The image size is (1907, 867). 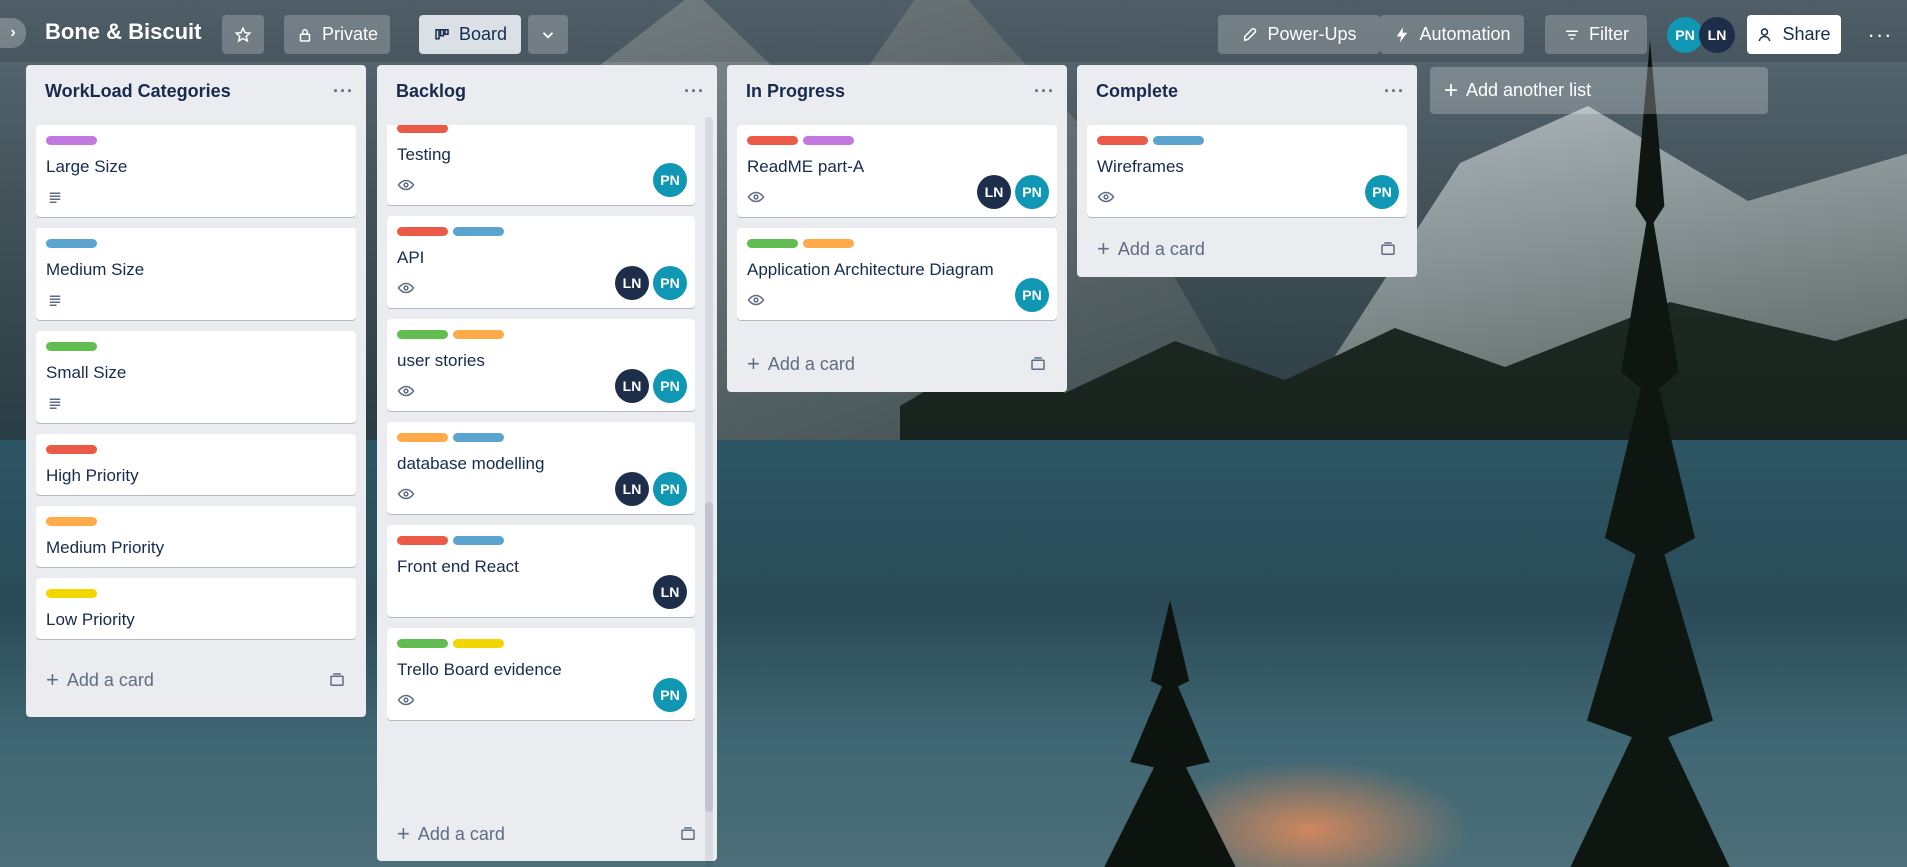 I want to click on card: user stories LN PN, so click(x=541, y=365).